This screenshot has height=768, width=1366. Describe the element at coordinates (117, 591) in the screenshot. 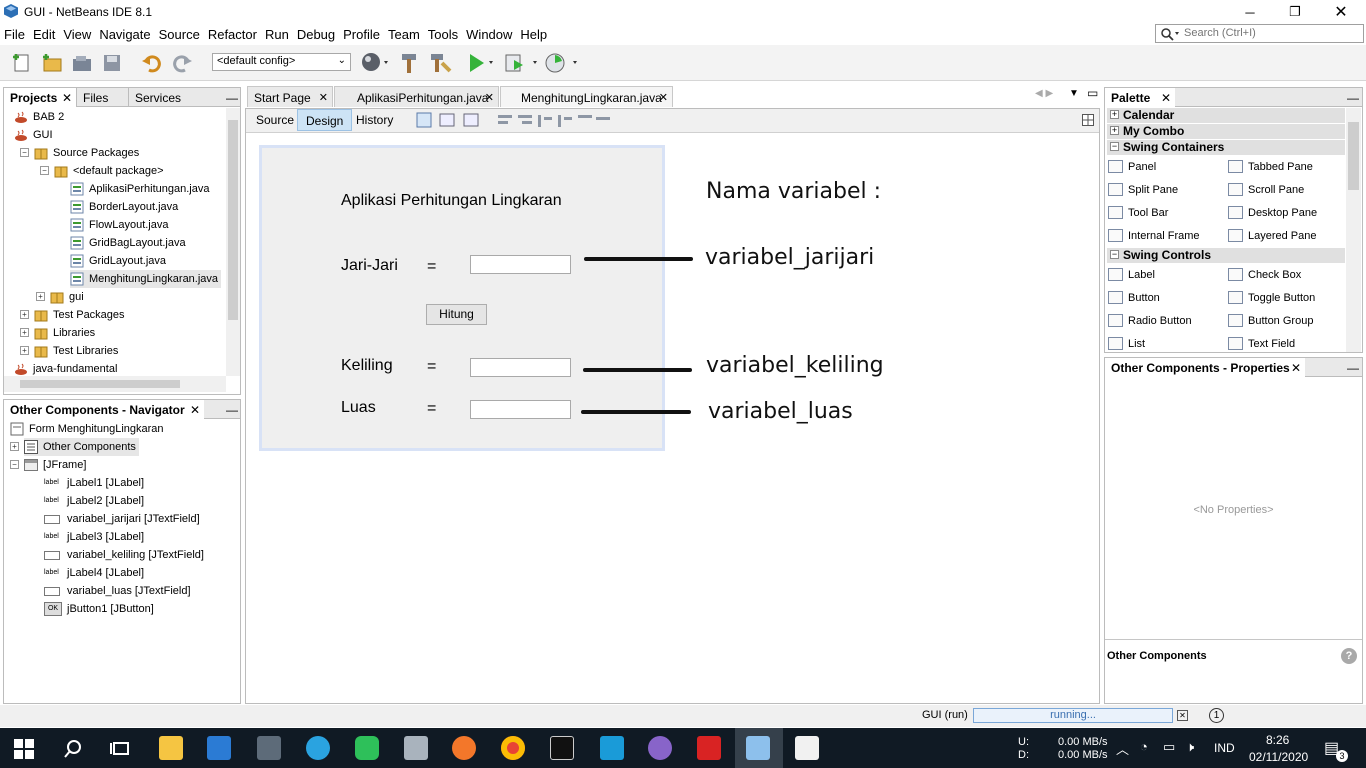

I see `navigator-item: variabel_luas [JTextField]` at that location.